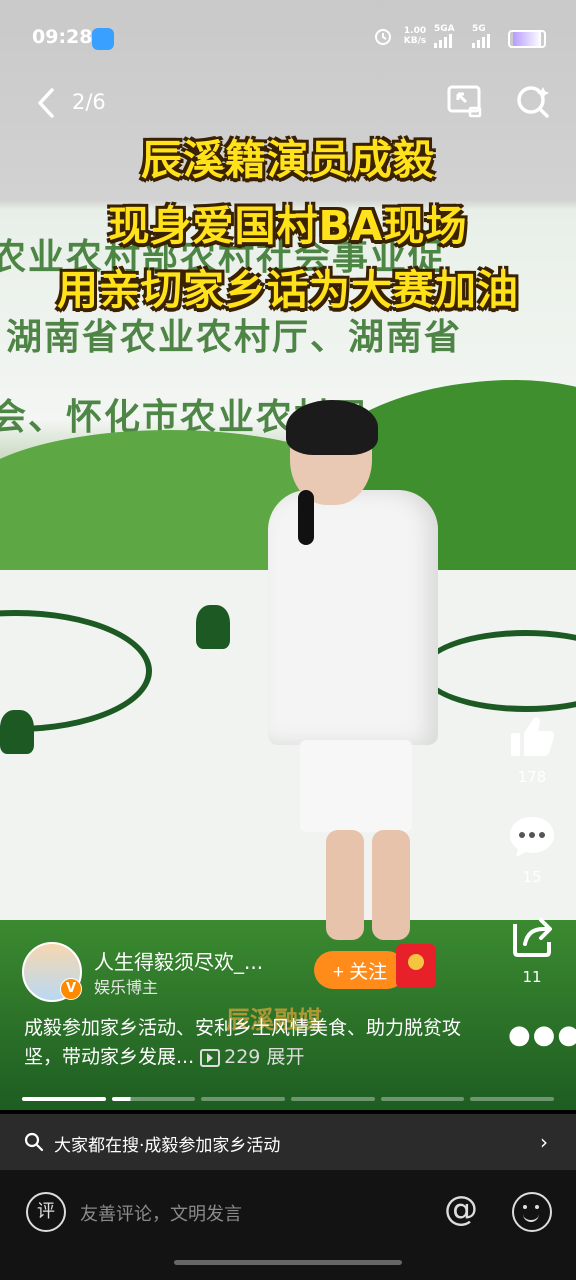  Describe the element at coordinates (544, 1142) in the screenshot. I see `chevron-right-icon: ›` at that location.